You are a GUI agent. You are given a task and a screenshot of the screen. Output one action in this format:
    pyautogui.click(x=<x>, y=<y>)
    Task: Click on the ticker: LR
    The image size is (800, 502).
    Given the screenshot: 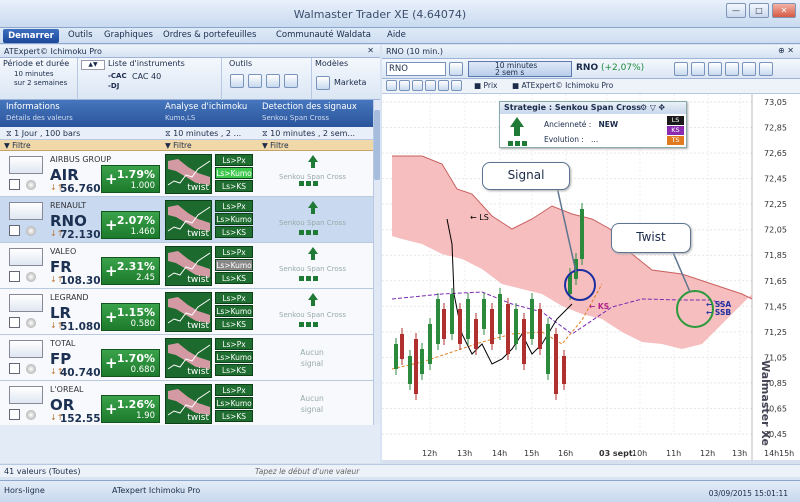 What is the action you would take?
    pyautogui.click(x=61, y=313)
    